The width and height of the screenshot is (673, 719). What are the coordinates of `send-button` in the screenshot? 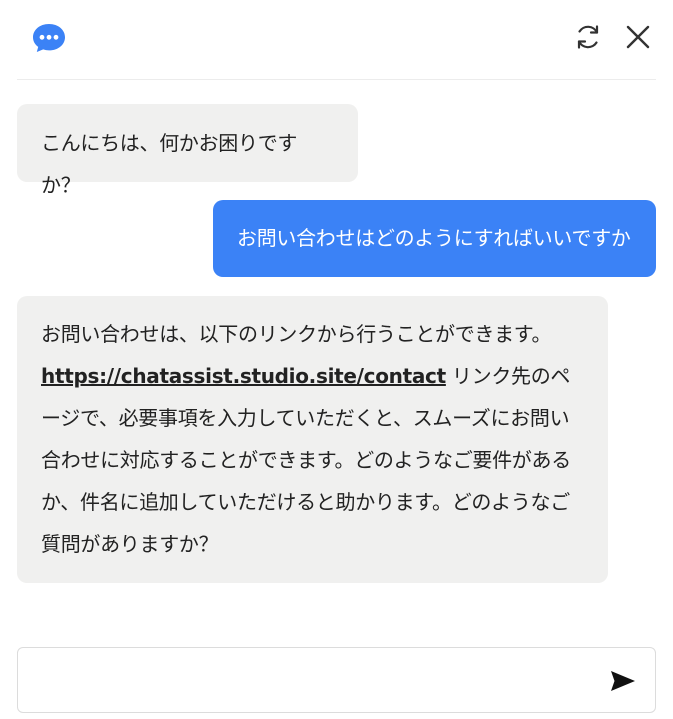 It's located at (623, 681).